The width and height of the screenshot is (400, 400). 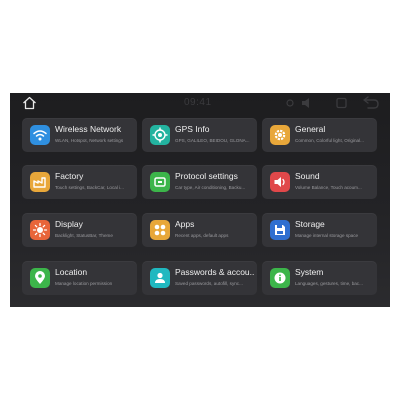 What do you see at coordinates (79, 230) in the screenshot?
I see `tile-display: Display Backlight, StatusBar, Theme` at bounding box center [79, 230].